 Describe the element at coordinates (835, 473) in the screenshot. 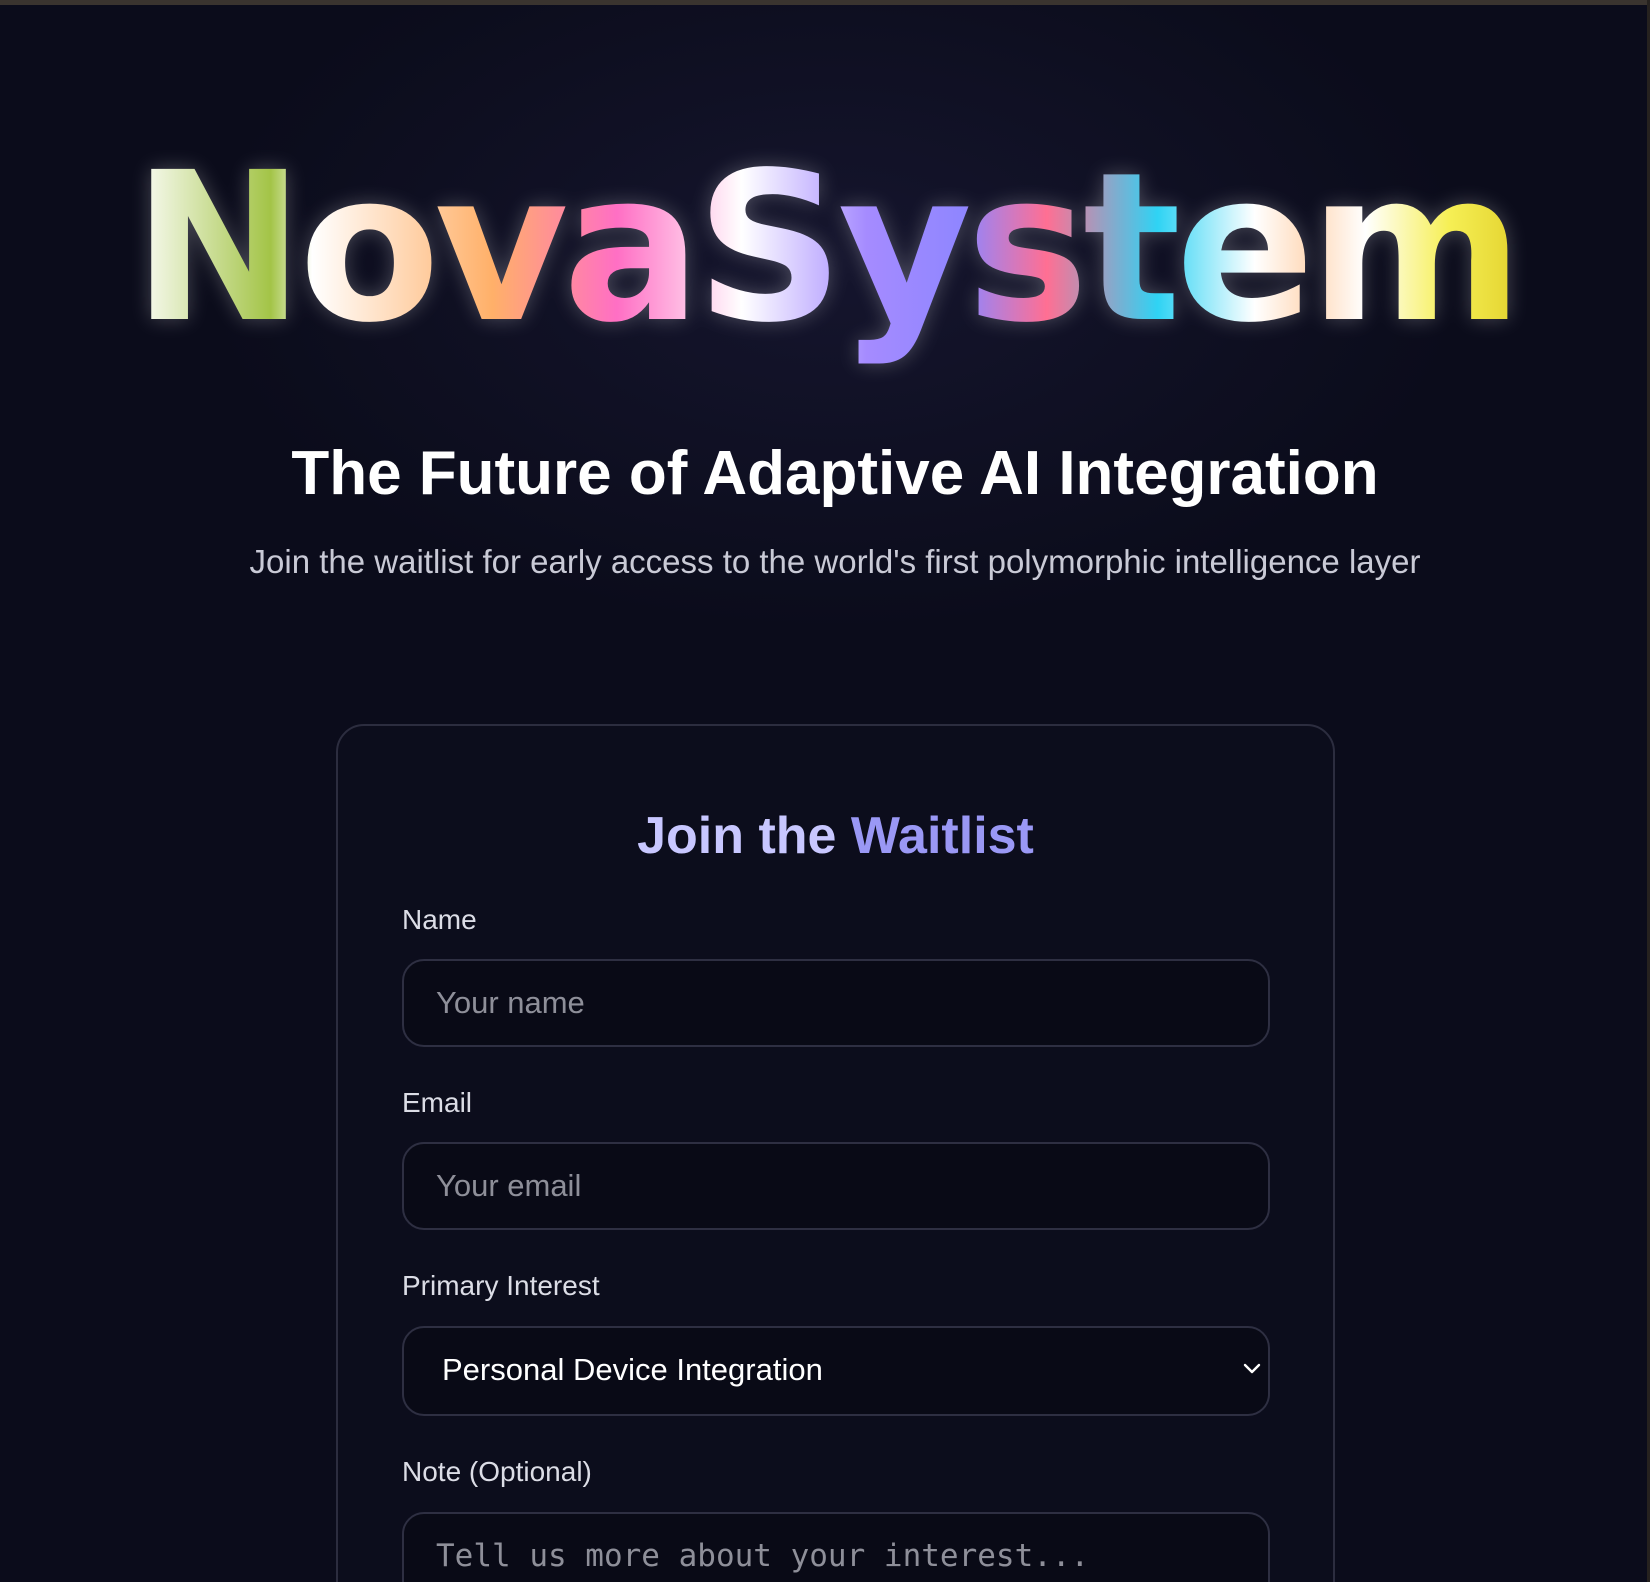

I see `hero-headline: The Future of Adaptive AI Integration` at that location.